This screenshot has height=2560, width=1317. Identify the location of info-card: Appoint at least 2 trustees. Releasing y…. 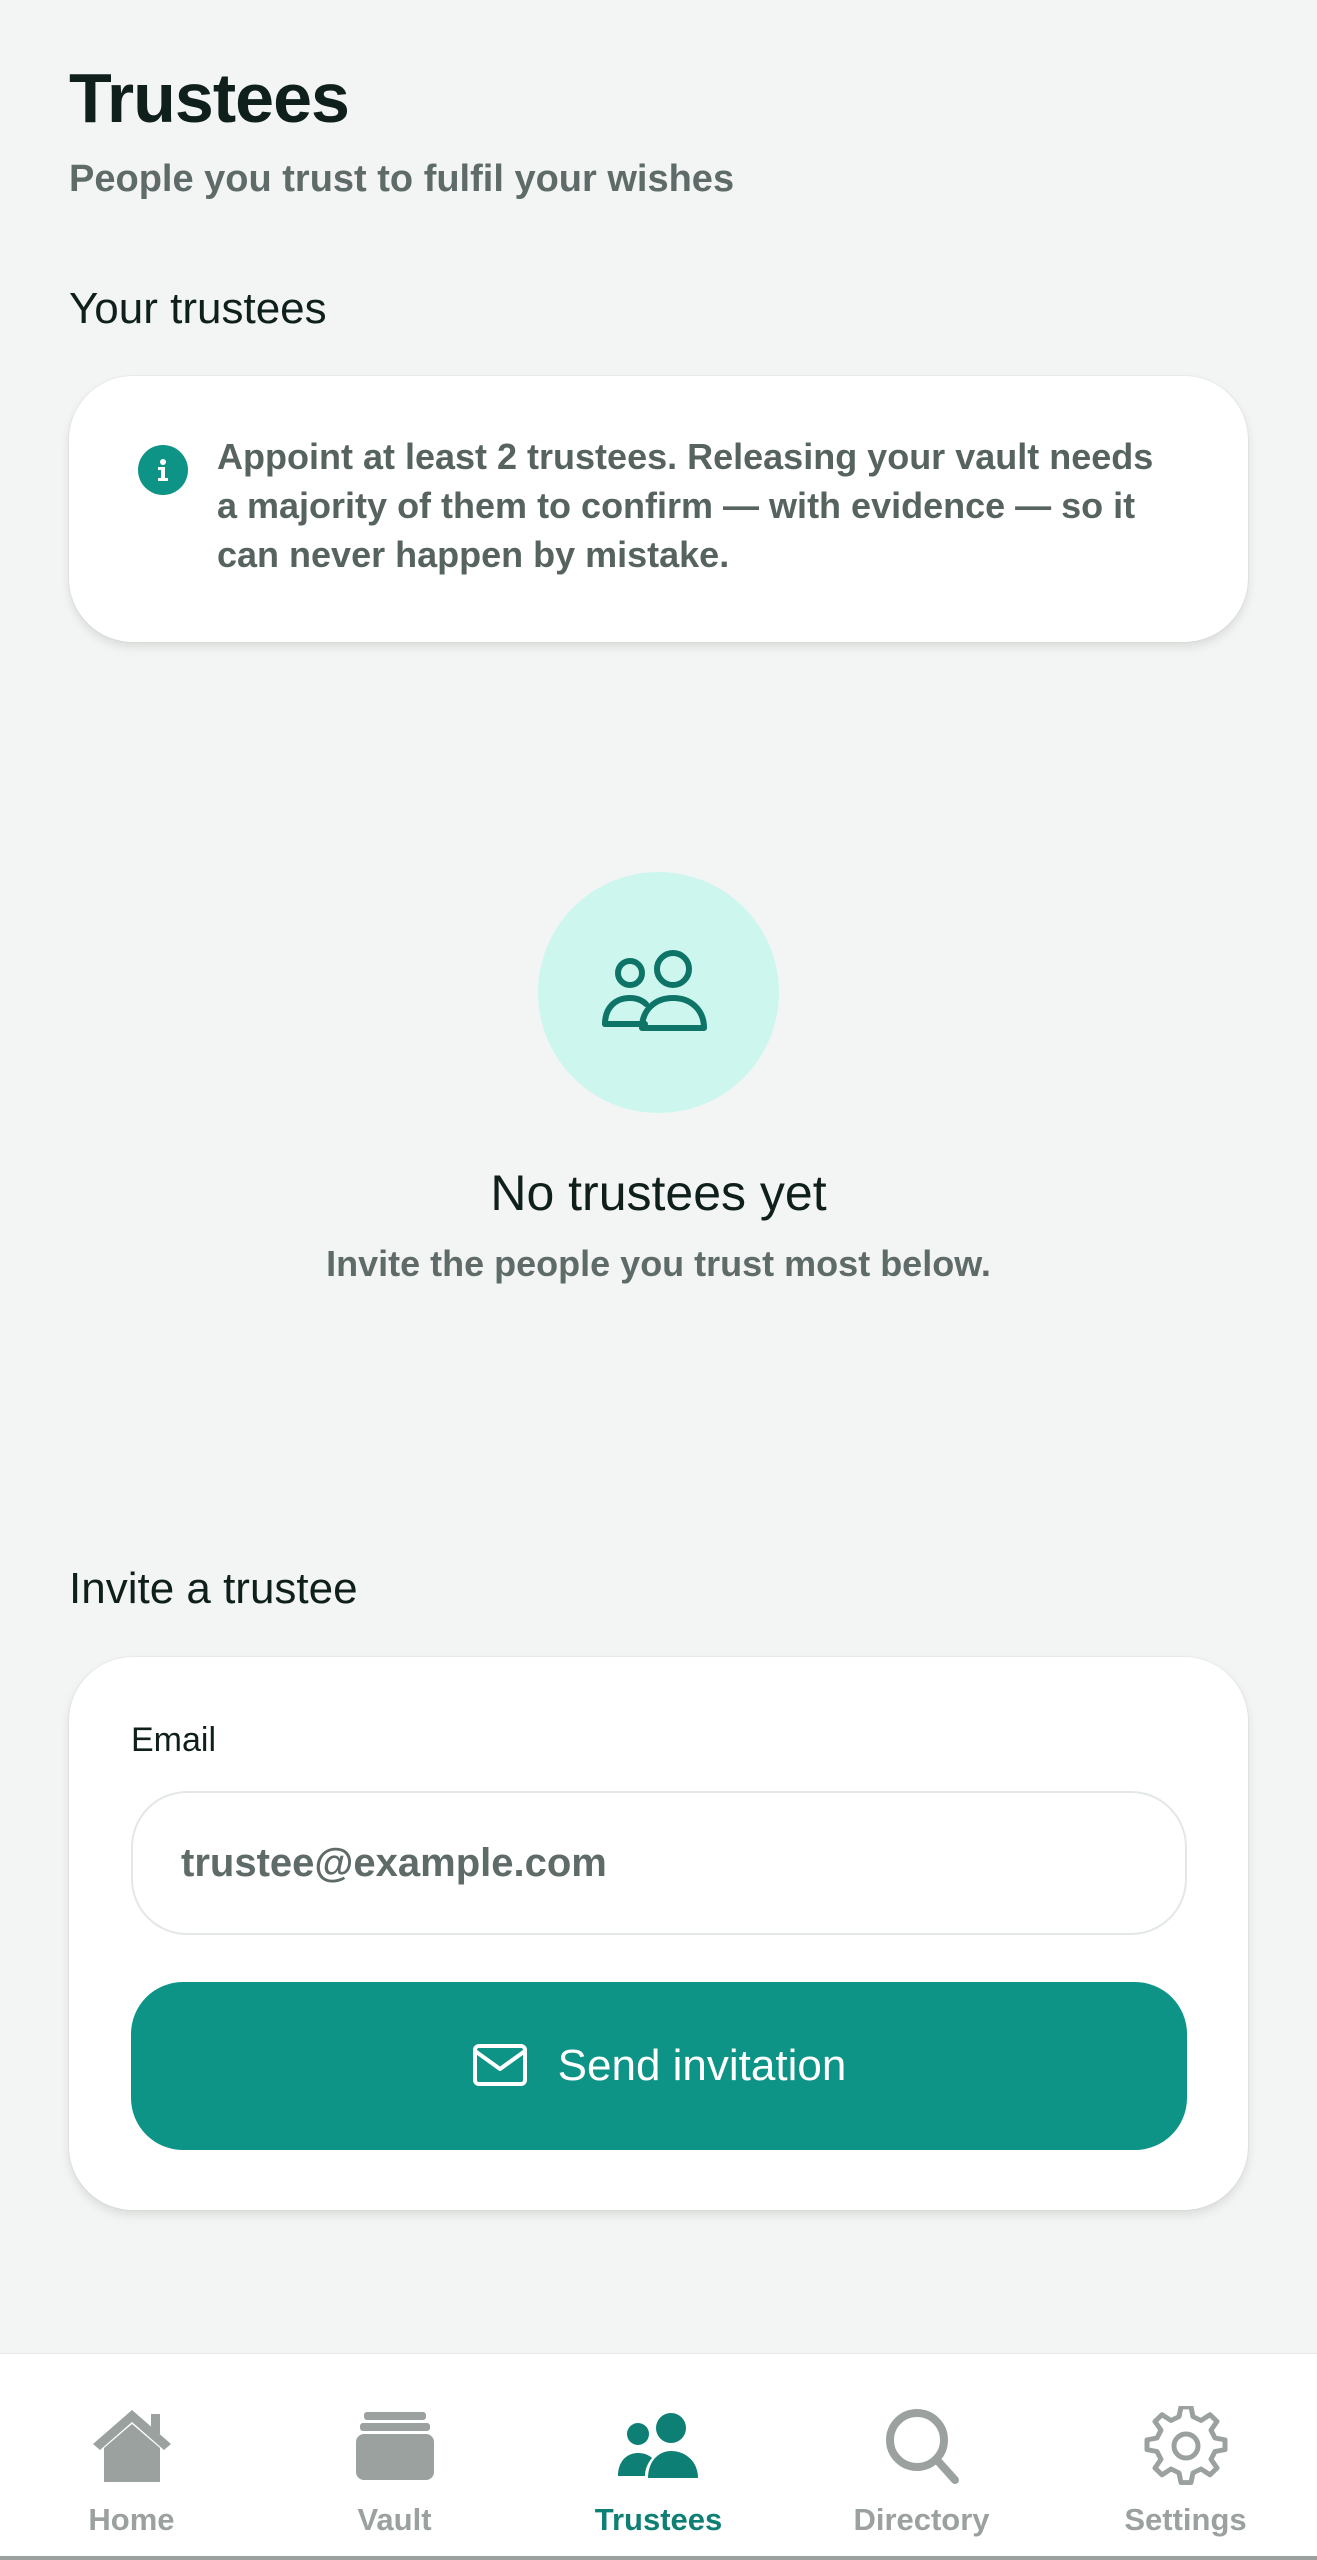
(658, 509).